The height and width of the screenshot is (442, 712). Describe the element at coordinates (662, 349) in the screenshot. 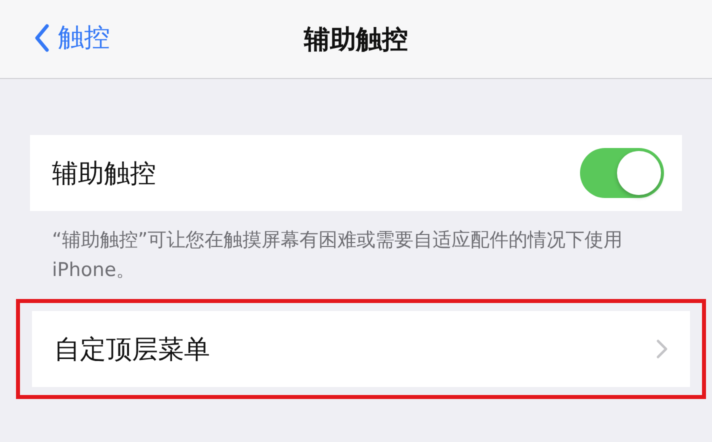

I see `chevron-right-icon` at that location.